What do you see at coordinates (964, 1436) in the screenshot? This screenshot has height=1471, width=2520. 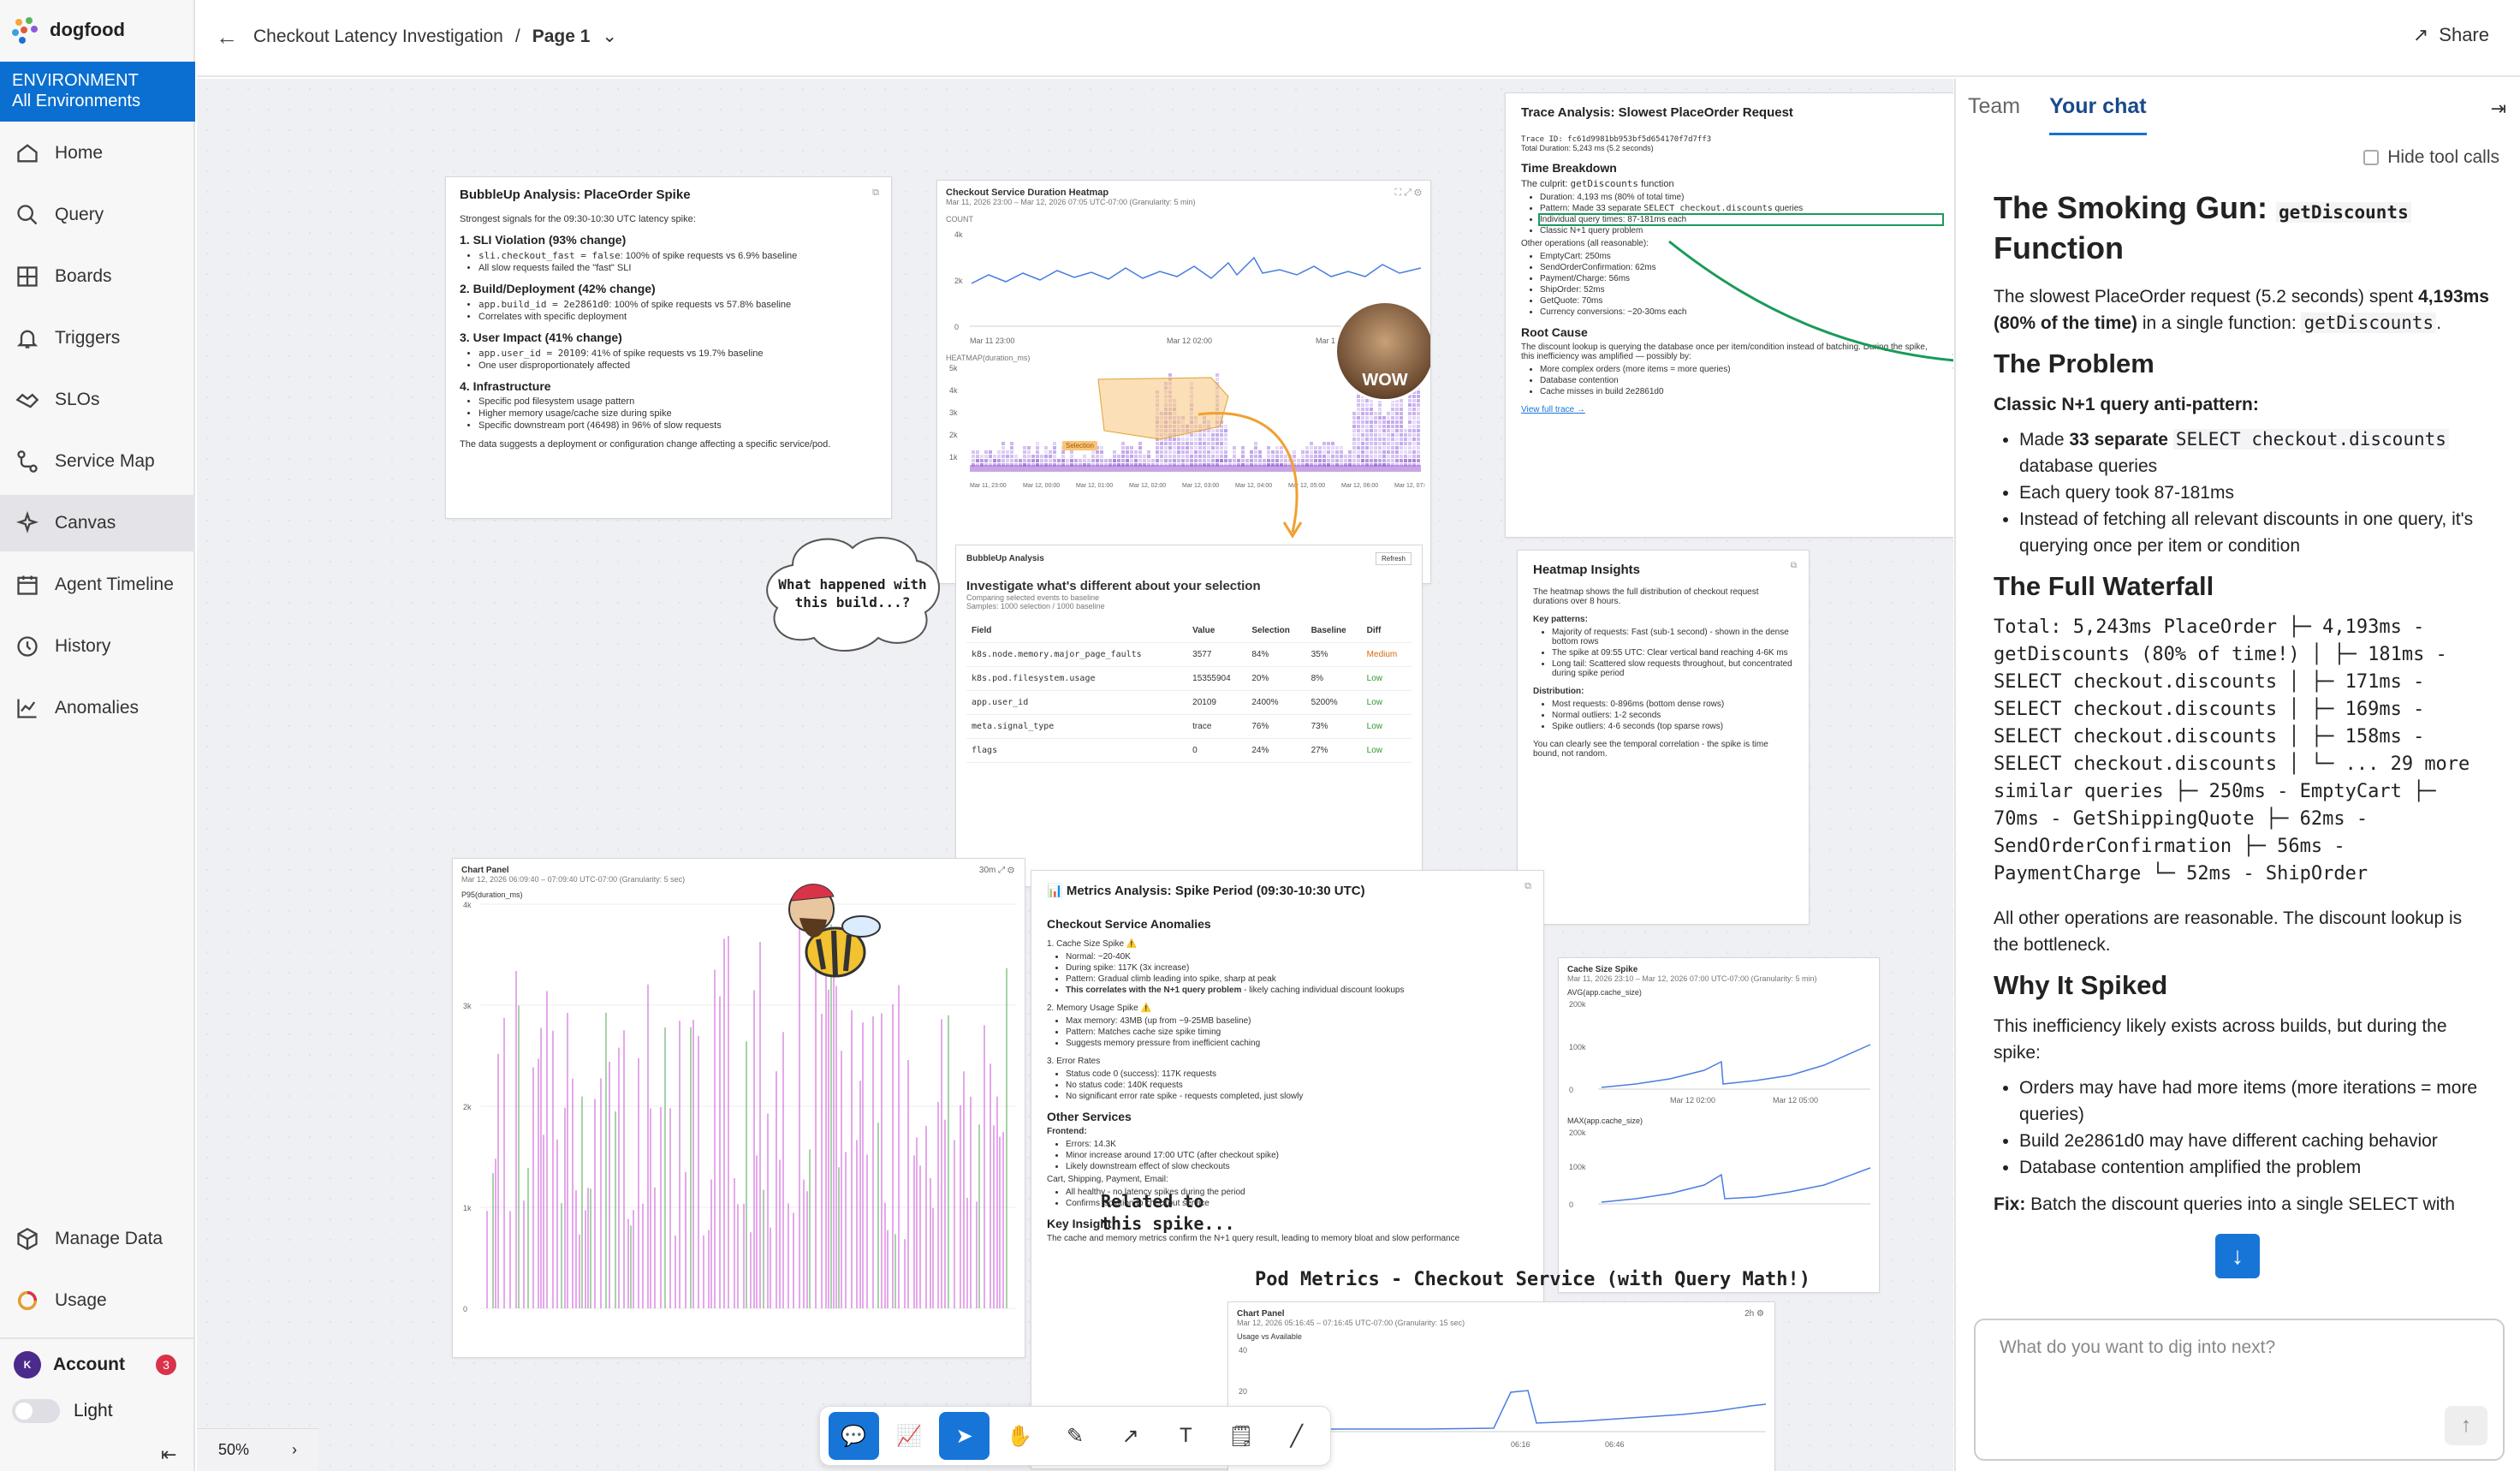 I see `select-tool-button: ➤` at bounding box center [964, 1436].